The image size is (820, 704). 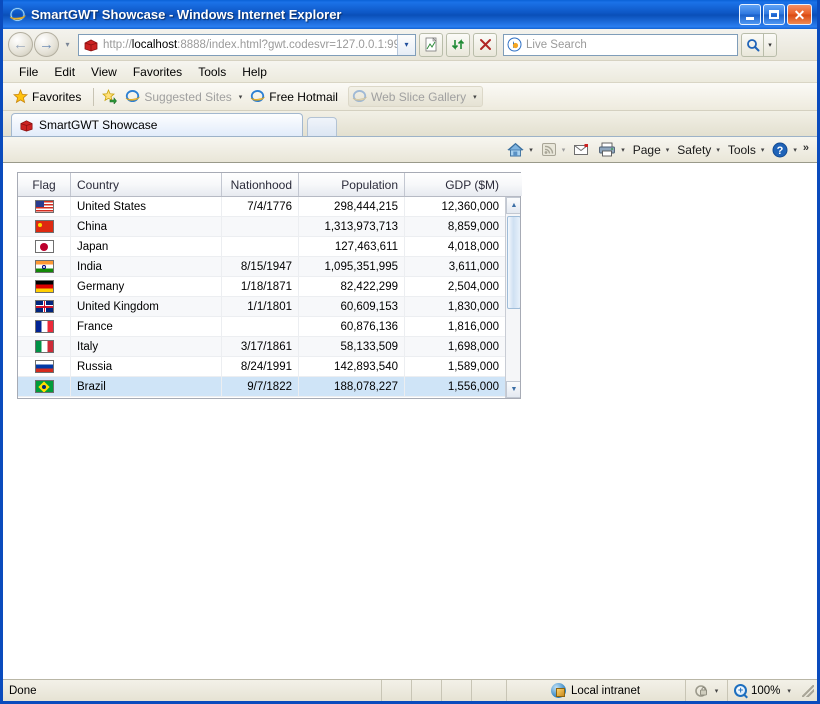 What do you see at coordinates (513, 262) in the screenshot?
I see `scroll-thumb` at bounding box center [513, 262].